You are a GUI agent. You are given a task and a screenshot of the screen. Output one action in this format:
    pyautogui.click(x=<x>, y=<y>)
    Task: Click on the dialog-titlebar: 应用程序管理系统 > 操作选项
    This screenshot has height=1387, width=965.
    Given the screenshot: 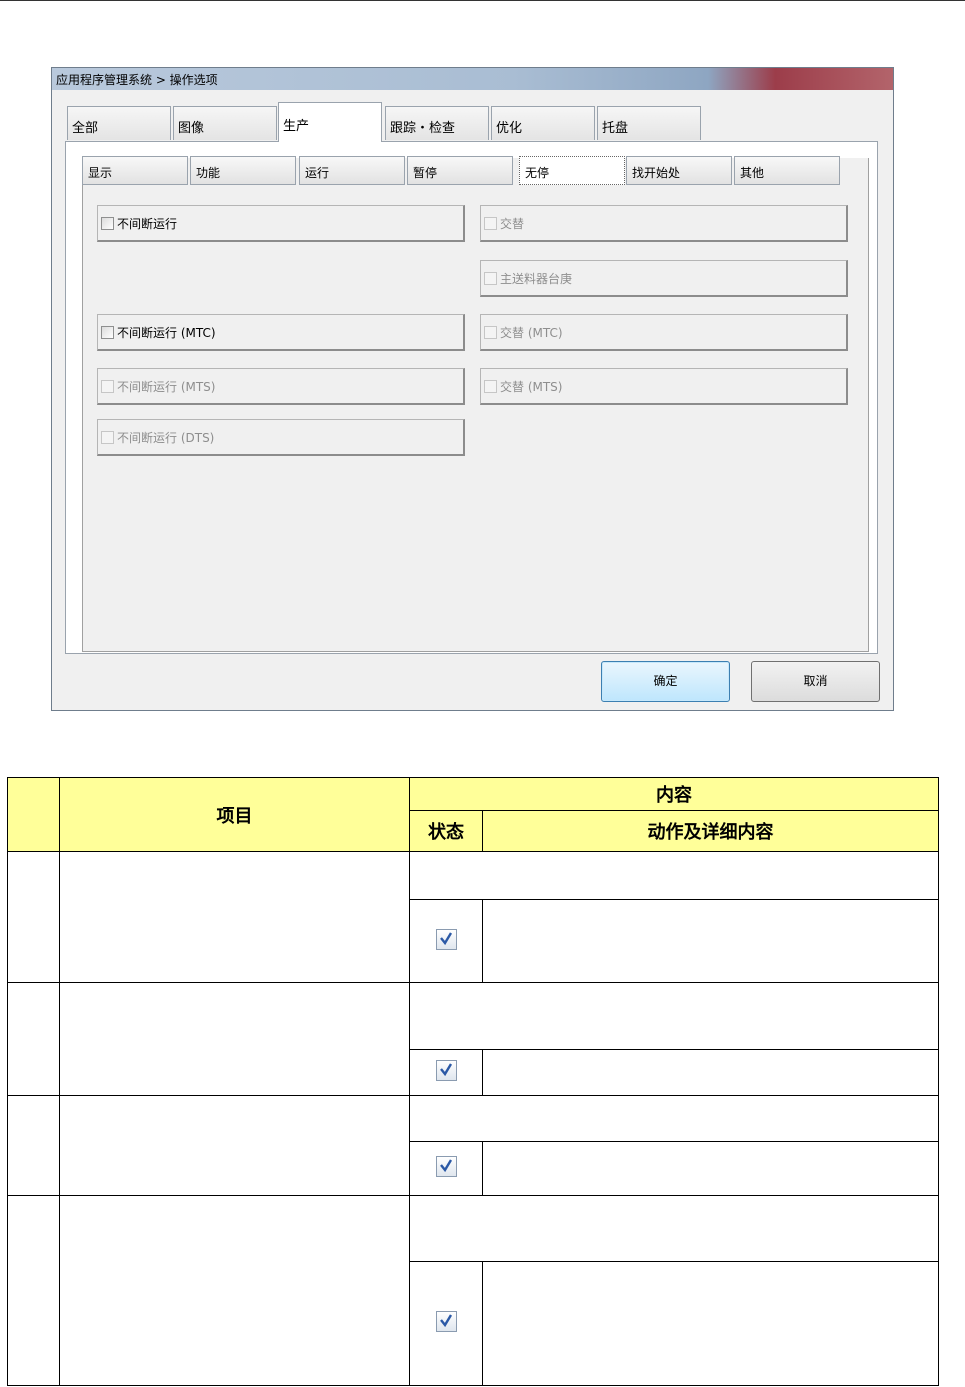 What is the action you would take?
    pyautogui.click(x=472, y=79)
    